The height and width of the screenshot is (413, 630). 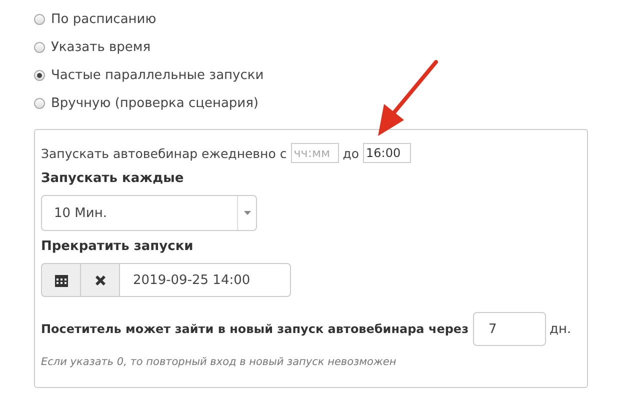 What do you see at coordinates (351, 153) in the screenshot?
I see `to-label: до` at bounding box center [351, 153].